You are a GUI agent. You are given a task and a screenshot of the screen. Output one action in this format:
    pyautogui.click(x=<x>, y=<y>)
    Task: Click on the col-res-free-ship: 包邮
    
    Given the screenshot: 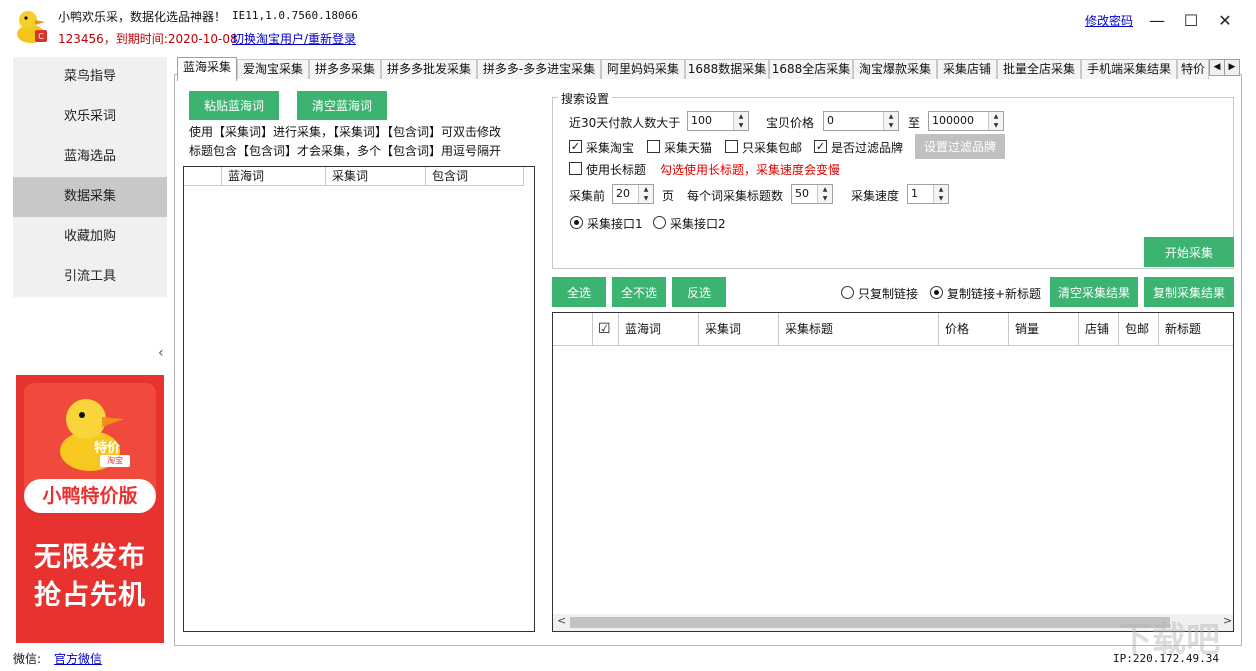 What is the action you would take?
    pyautogui.click(x=1139, y=329)
    